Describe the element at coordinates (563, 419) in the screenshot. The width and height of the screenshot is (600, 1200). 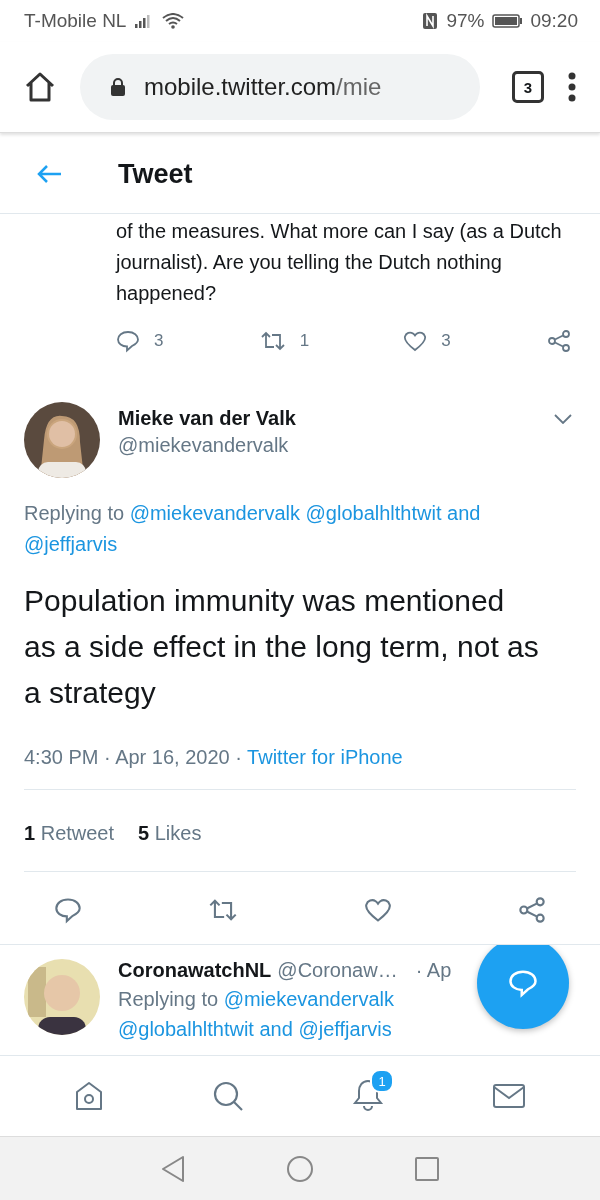
I see `chevron-icon` at that location.